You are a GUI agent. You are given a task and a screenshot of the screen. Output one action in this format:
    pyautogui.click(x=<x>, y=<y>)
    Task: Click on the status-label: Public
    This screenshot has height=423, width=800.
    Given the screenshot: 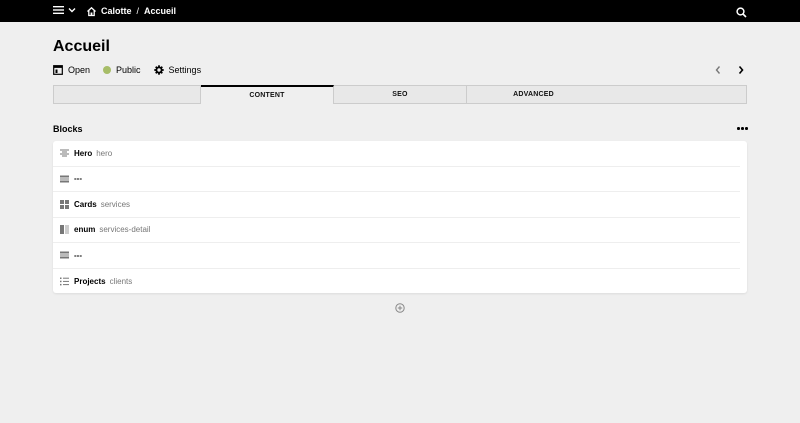 What is the action you would take?
    pyautogui.click(x=128, y=70)
    